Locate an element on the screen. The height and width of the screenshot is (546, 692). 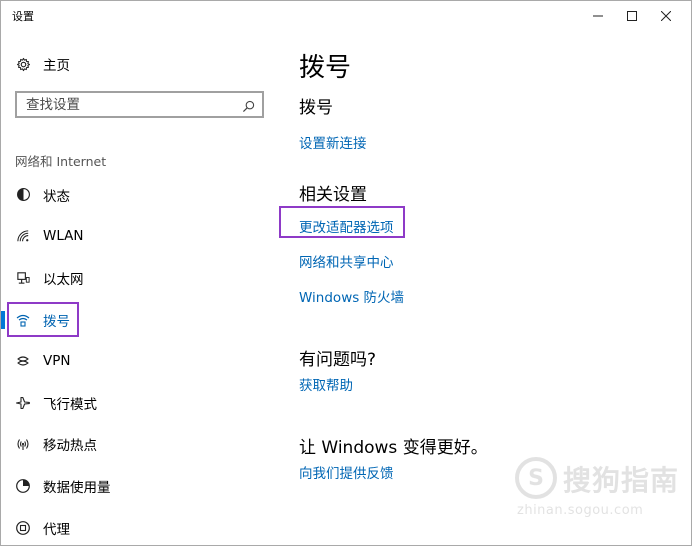
sidebar-item-label: 数据使用量 is located at coordinates (77, 487).